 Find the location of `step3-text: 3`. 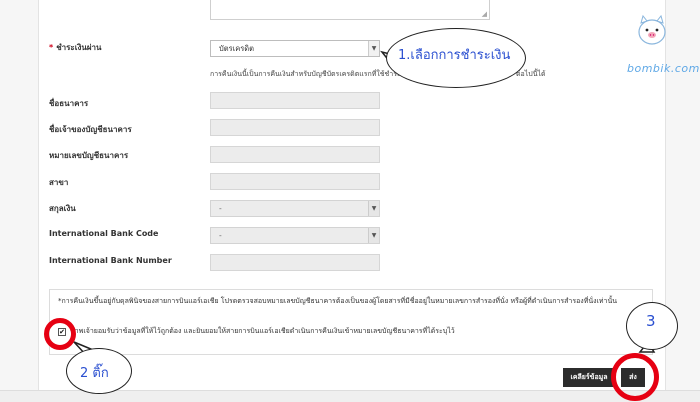

step3-text: 3 is located at coordinates (651, 321).